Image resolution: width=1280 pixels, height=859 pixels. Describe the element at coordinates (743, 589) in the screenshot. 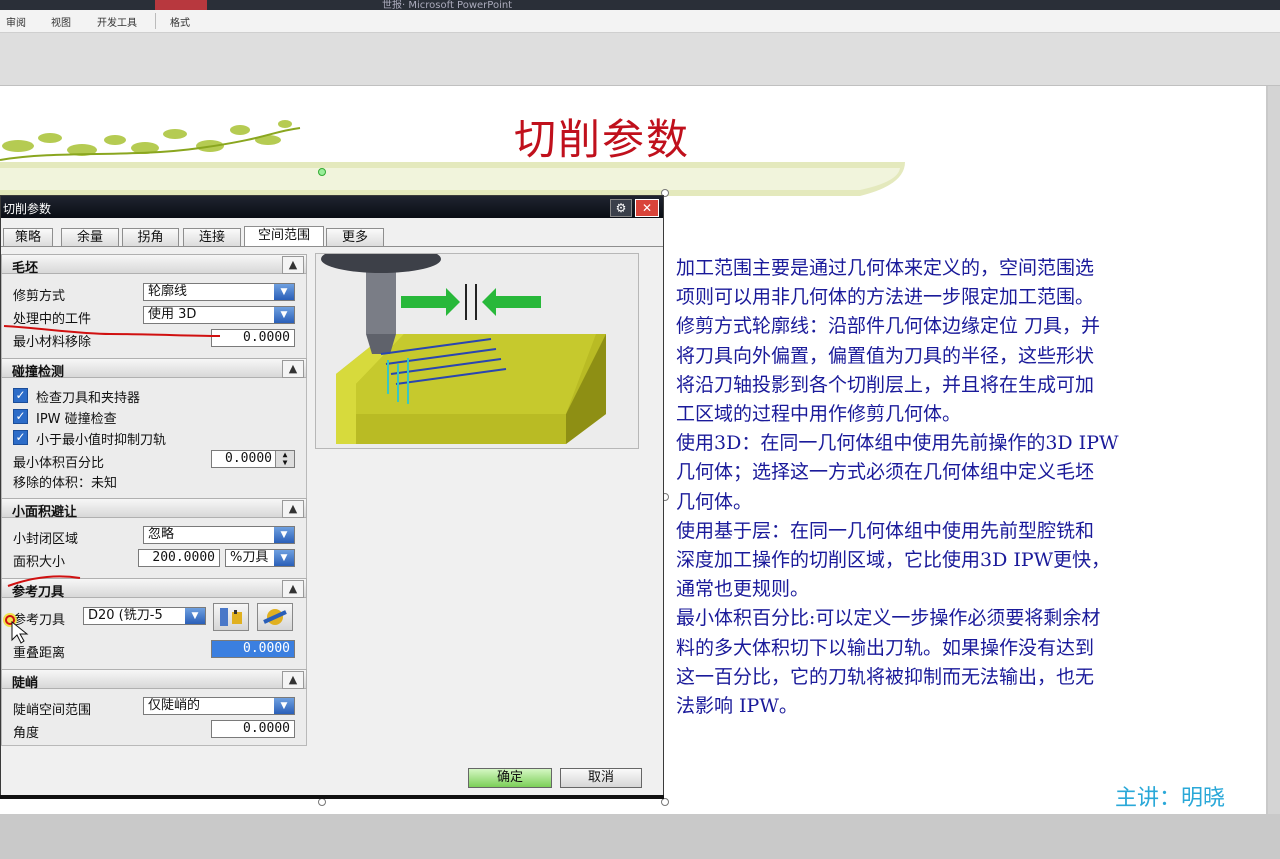

I see `body-line: 通常也更规则。` at that location.